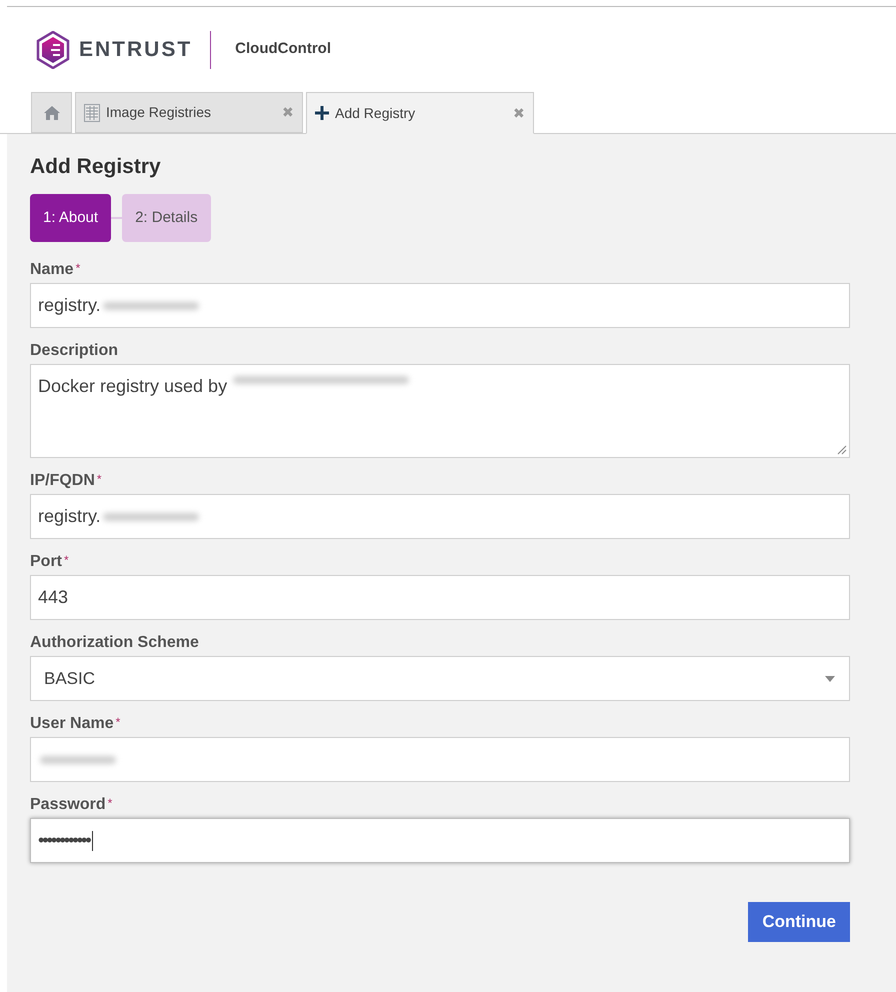 The width and height of the screenshot is (896, 992). I want to click on field-label: User Name, so click(72, 724).